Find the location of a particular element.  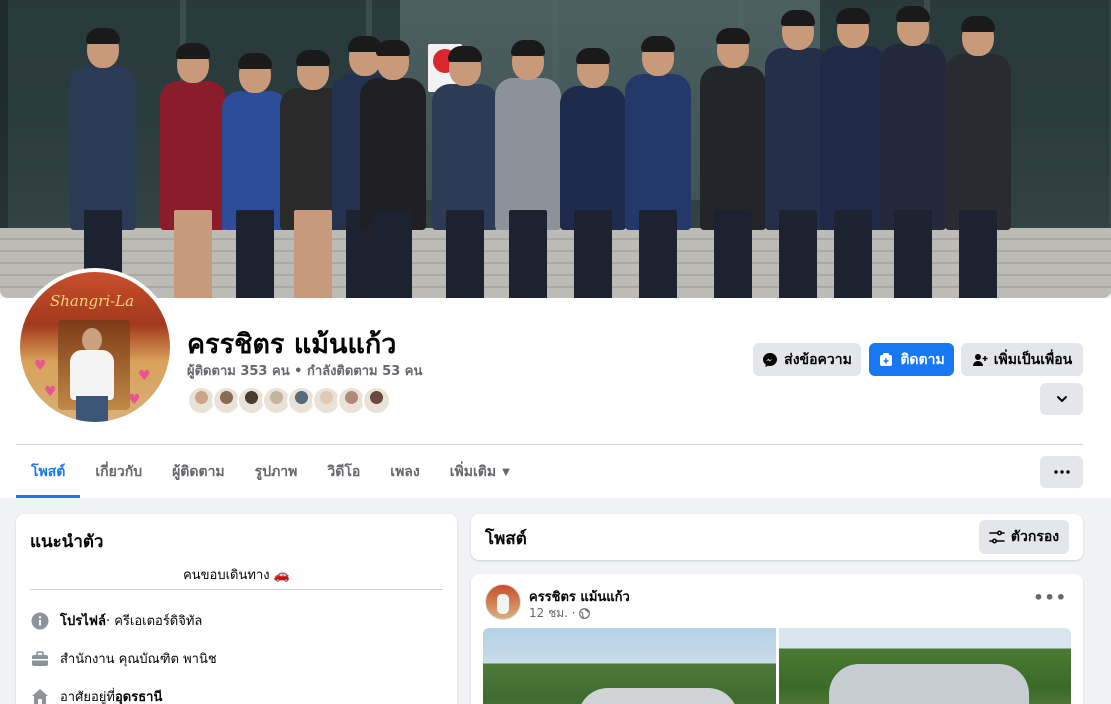

intro-divider is located at coordinates (236, 589).